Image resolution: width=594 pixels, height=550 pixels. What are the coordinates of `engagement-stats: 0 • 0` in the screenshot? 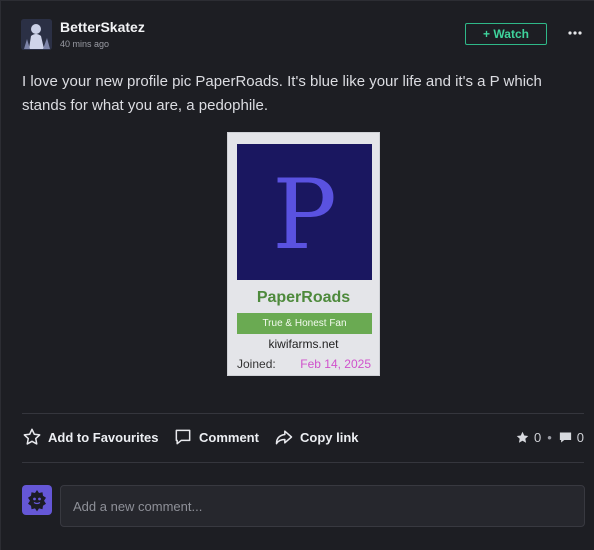 It's located at (549, 437).